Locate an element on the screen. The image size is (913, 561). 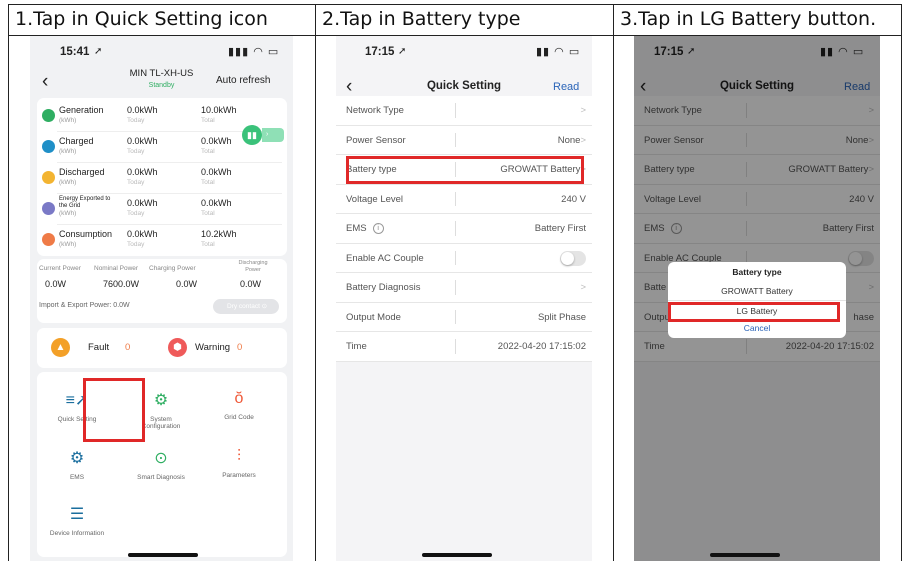
setting-row: Battery Diagnosis > is located at coordinates (464, 288).